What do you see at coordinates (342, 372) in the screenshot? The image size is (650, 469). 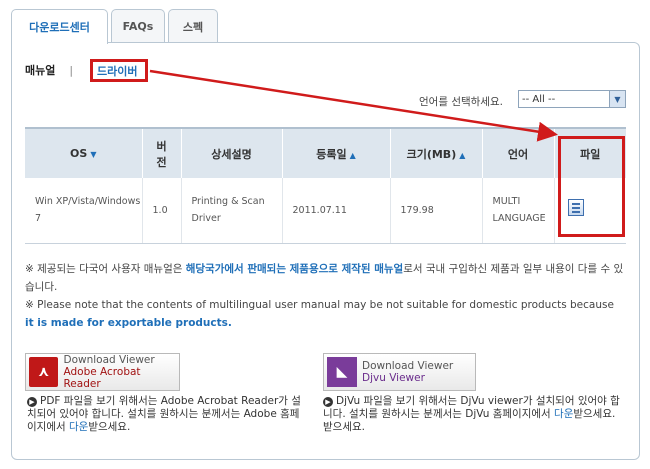 I see `djvu-logo-icon: ◣` at bounding box center [342, 372].